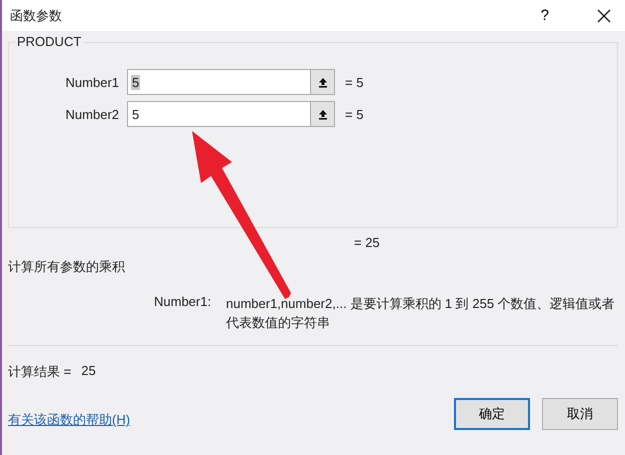 The height and width of the screenshot is (455, 625). I want to click on calc-result-label: 计算结果 =, so click(40, 372).